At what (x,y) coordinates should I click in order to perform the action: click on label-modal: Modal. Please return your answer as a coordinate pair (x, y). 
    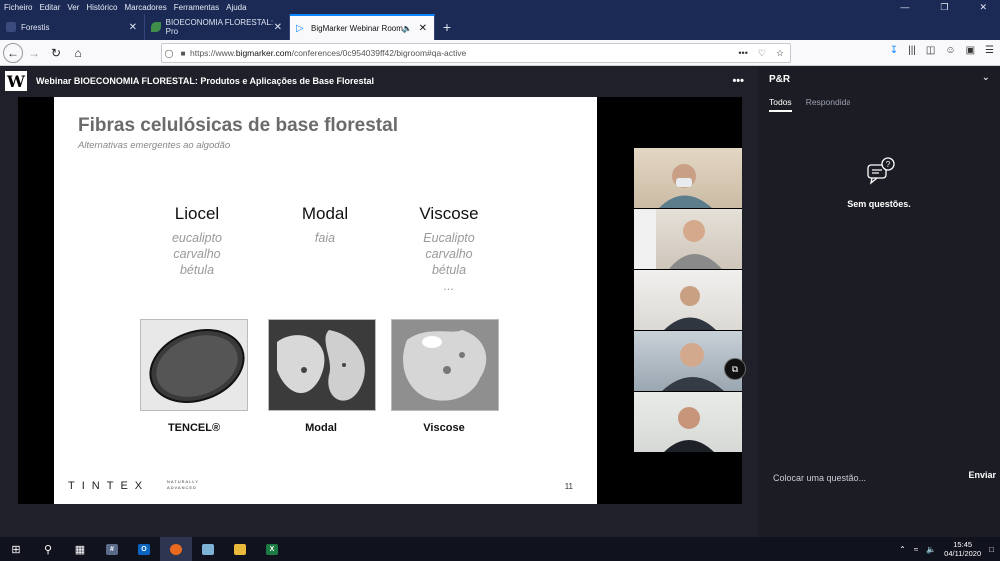
    Looking at the image, I should click on (321, 428).